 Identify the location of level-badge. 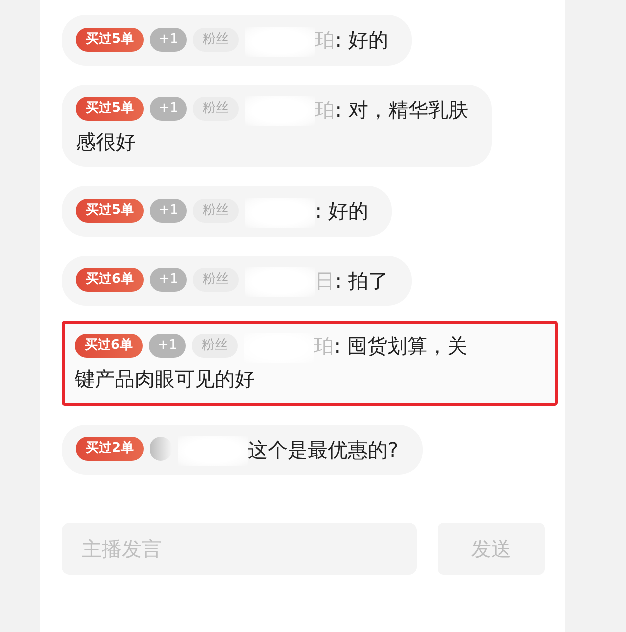
(161, 449).